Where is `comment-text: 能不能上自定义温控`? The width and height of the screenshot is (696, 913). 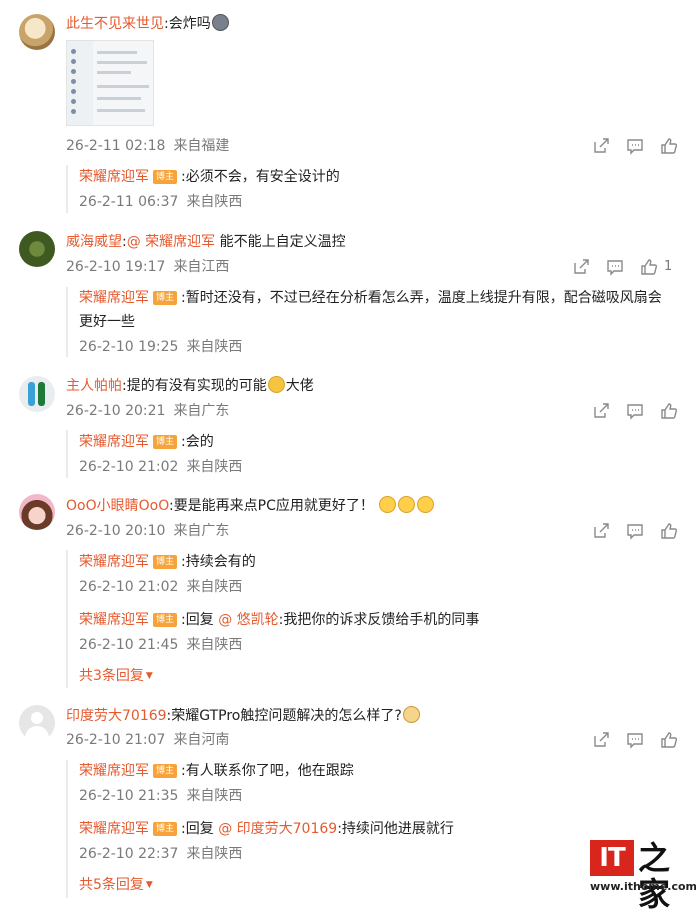
comment-text: 能不能上自定义温控 is located at coordinates (282, 242).